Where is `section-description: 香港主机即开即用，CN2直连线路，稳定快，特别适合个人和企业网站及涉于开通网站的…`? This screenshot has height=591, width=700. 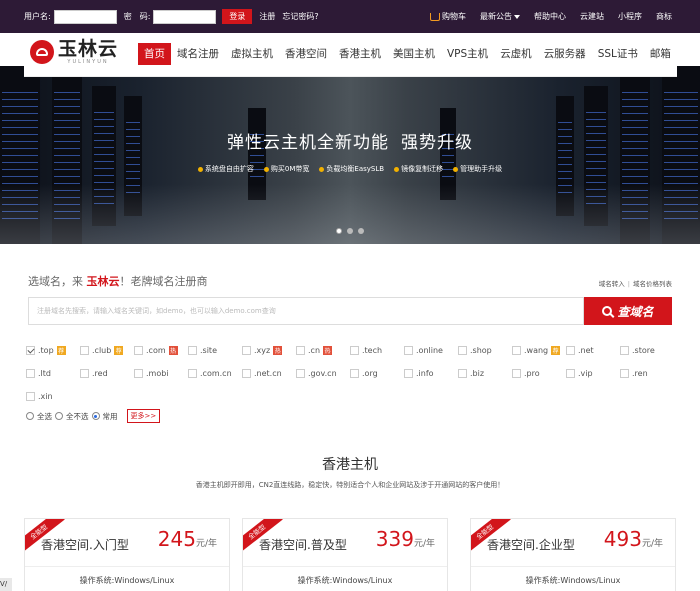
section-description: 香港主机即开即用，CN2直连线路，稳定快，特别适合个人和企业网站及涉于开通网站的… is located at coordinates (350, 485).